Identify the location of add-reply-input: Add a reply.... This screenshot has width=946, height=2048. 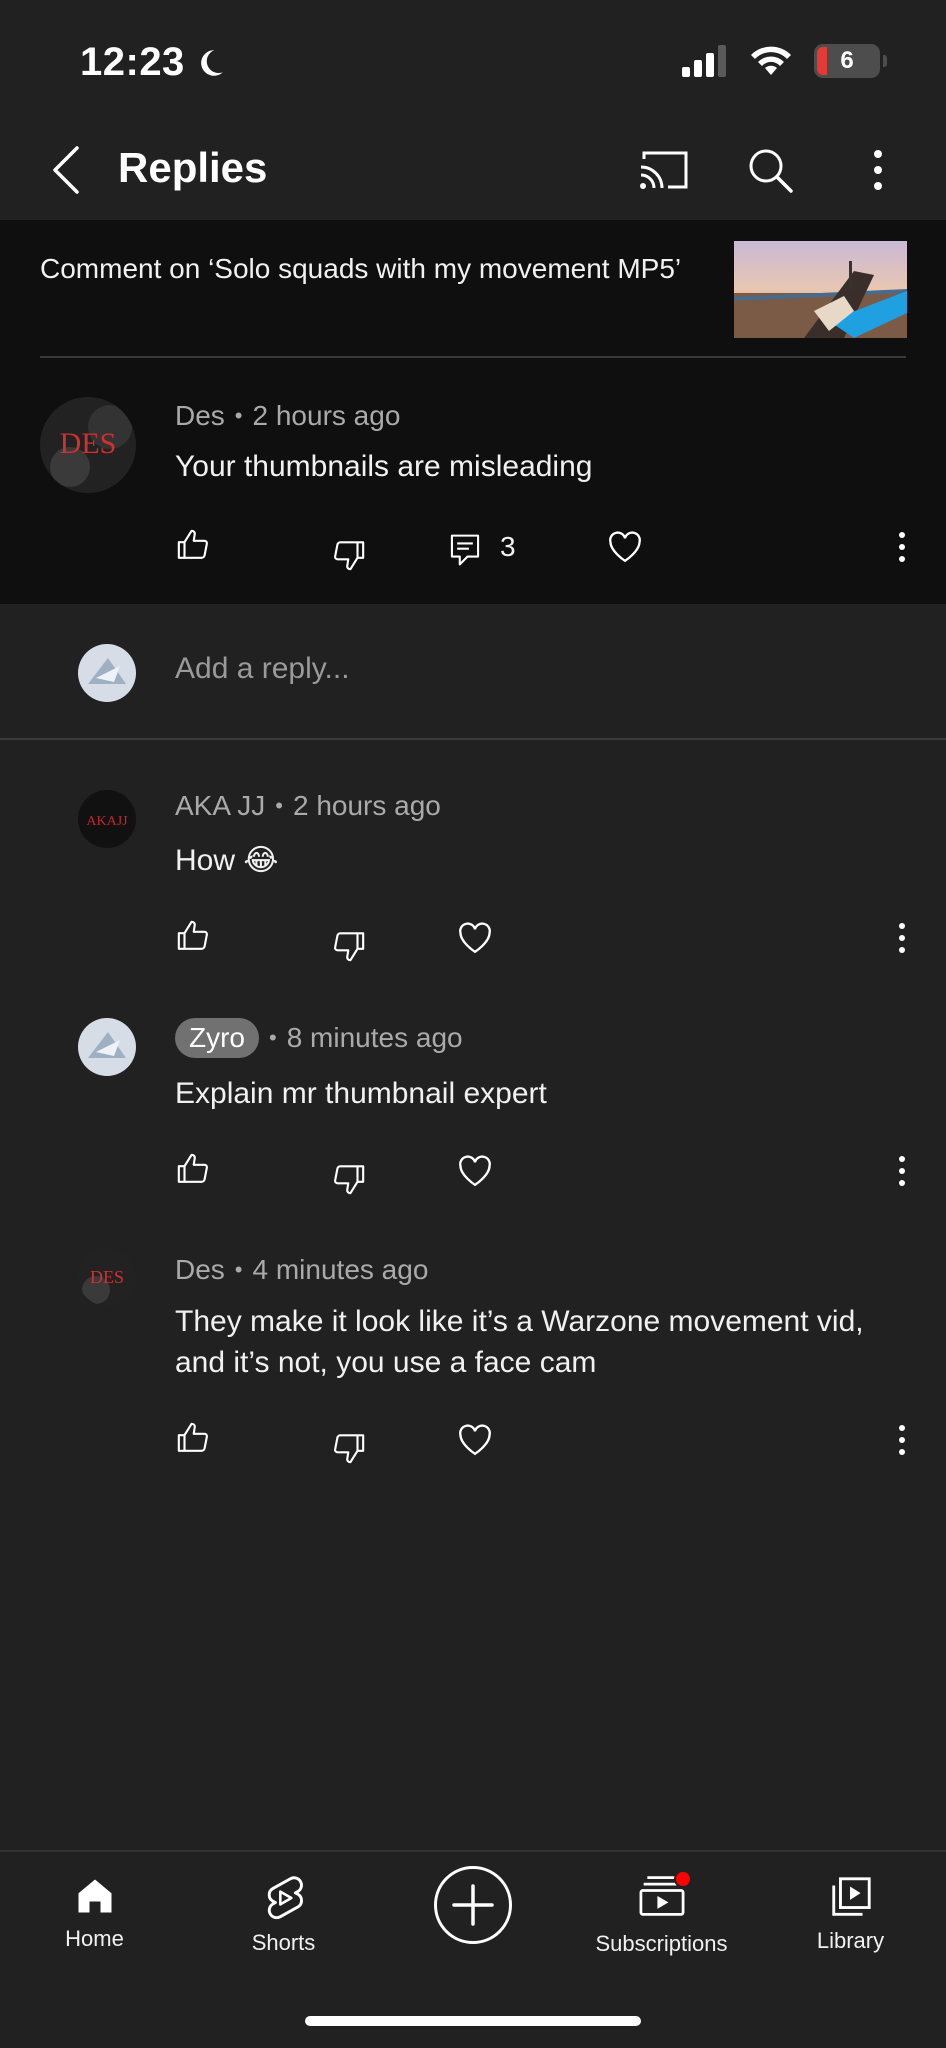
(262, 669).